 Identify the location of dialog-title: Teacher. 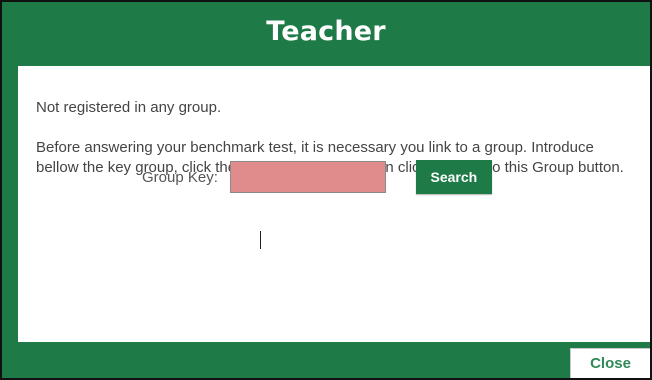
(326, 31).